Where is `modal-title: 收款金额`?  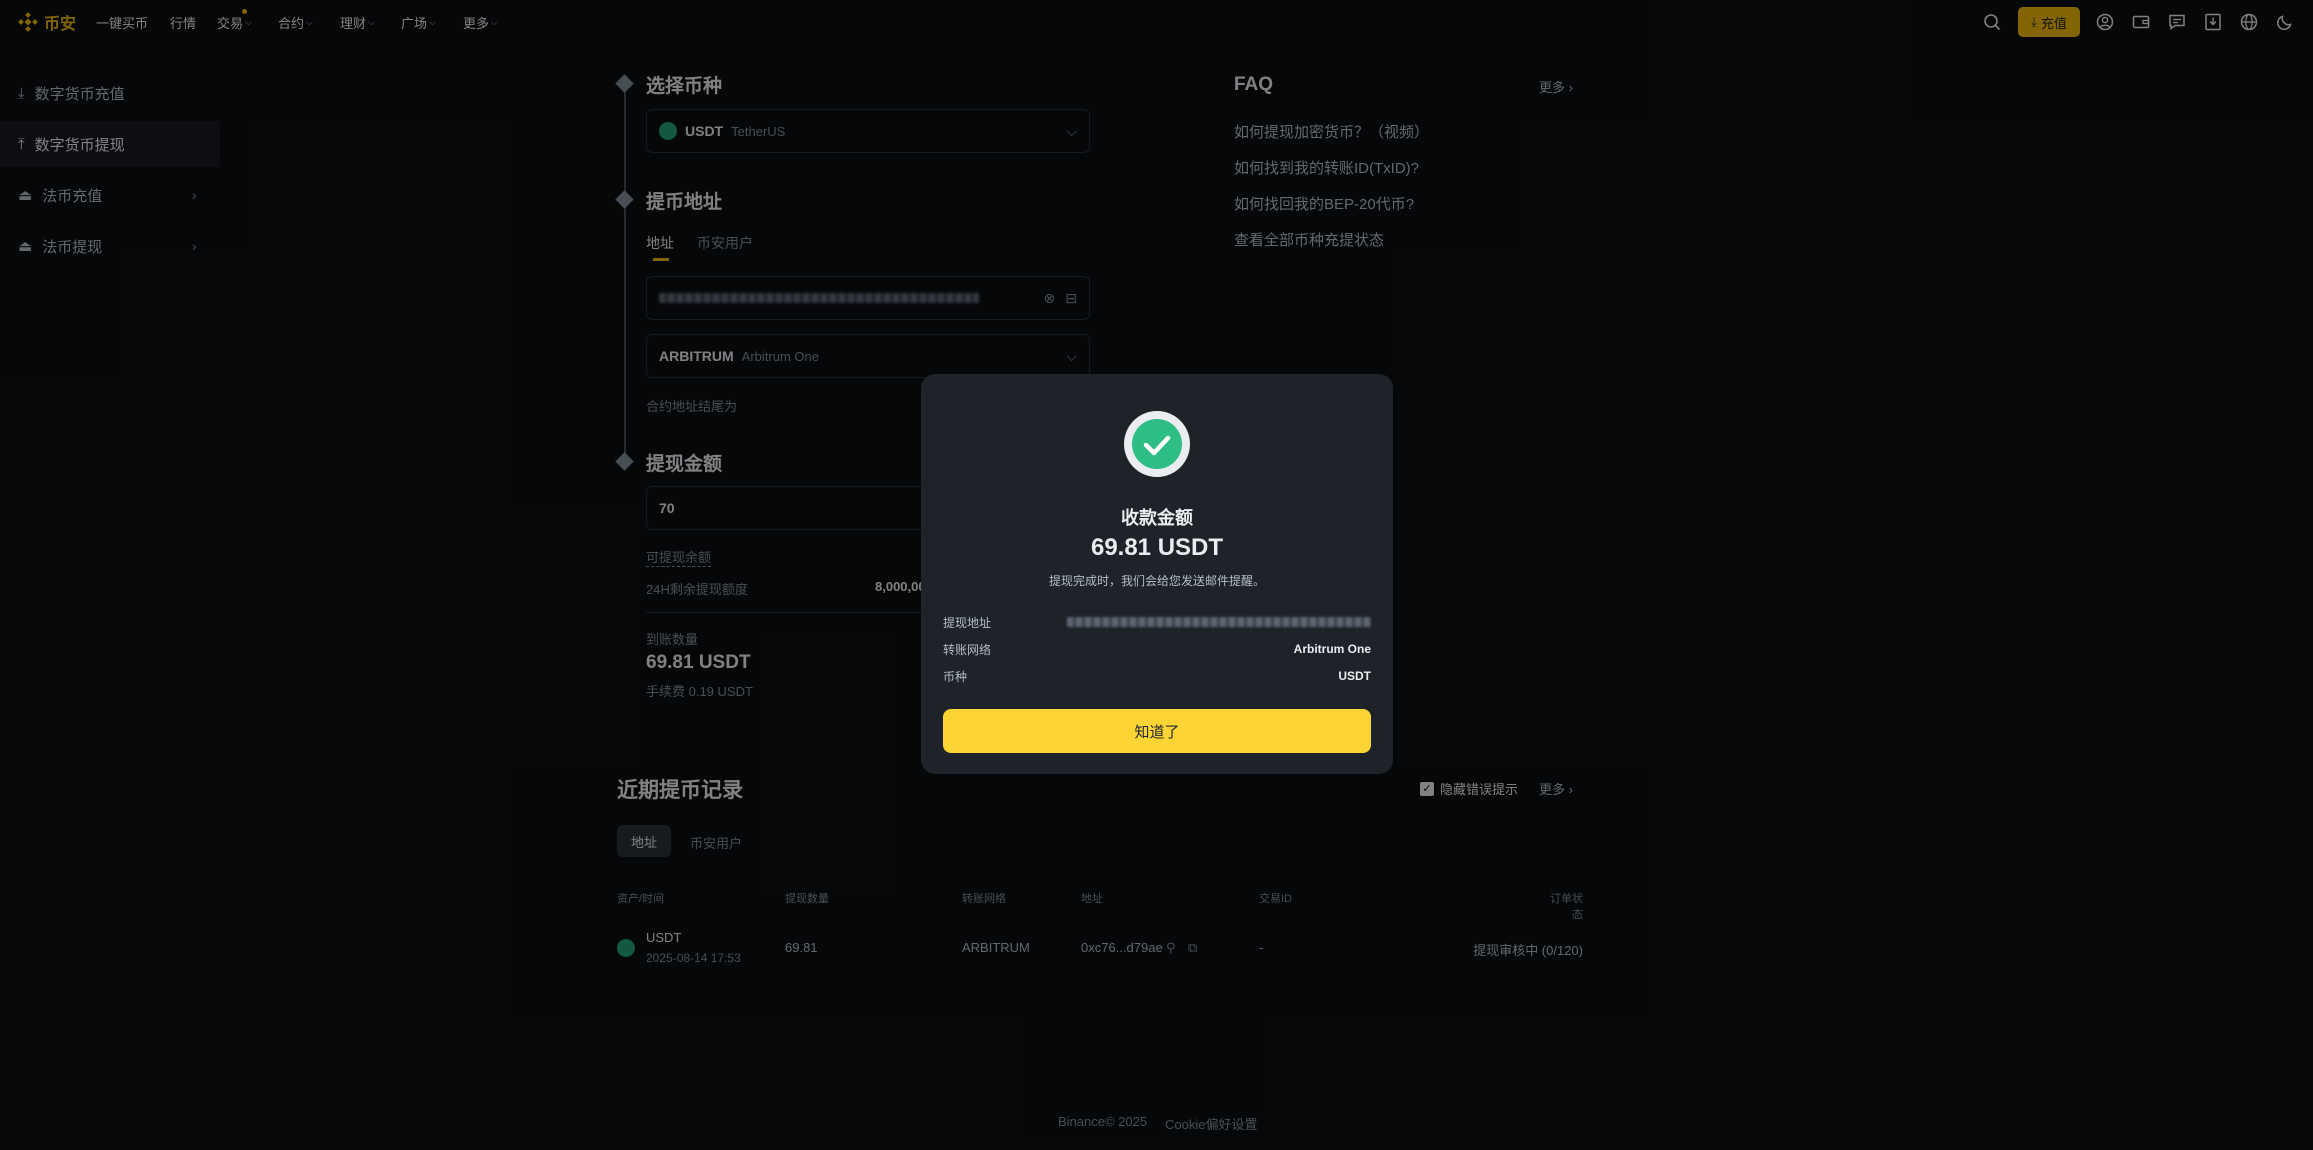
modal-title: 收款金额 is located at coordinates (1157, 518).